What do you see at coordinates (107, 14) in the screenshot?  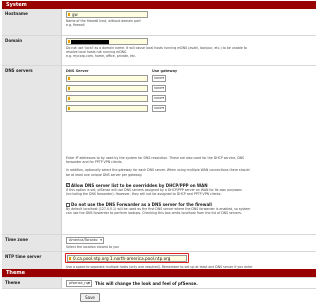 I see `hostname-input: gw` at bounding box center [107, 14].